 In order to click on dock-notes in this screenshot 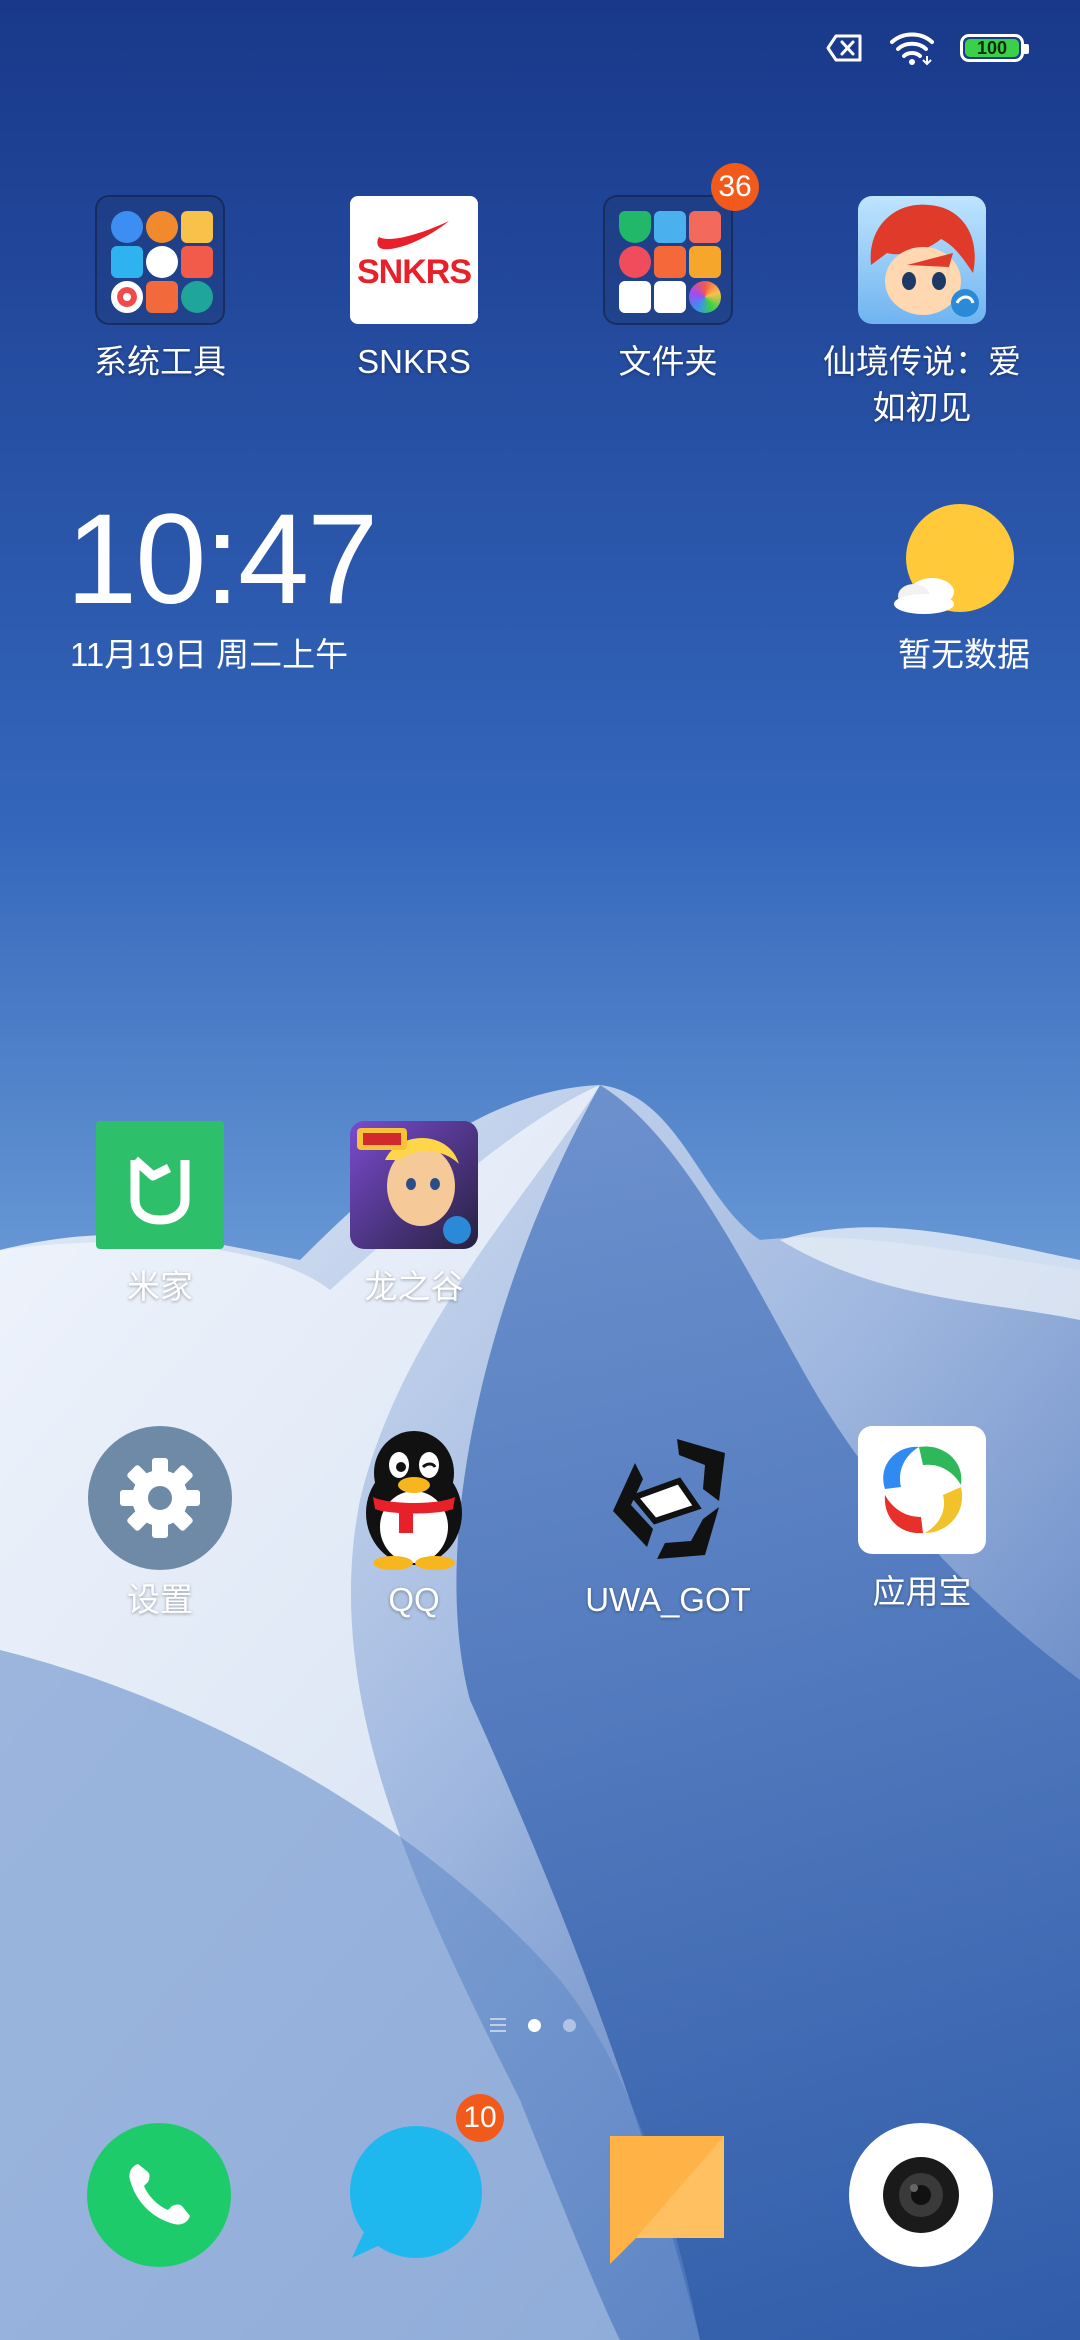, I will do `click(667, 2195)`.